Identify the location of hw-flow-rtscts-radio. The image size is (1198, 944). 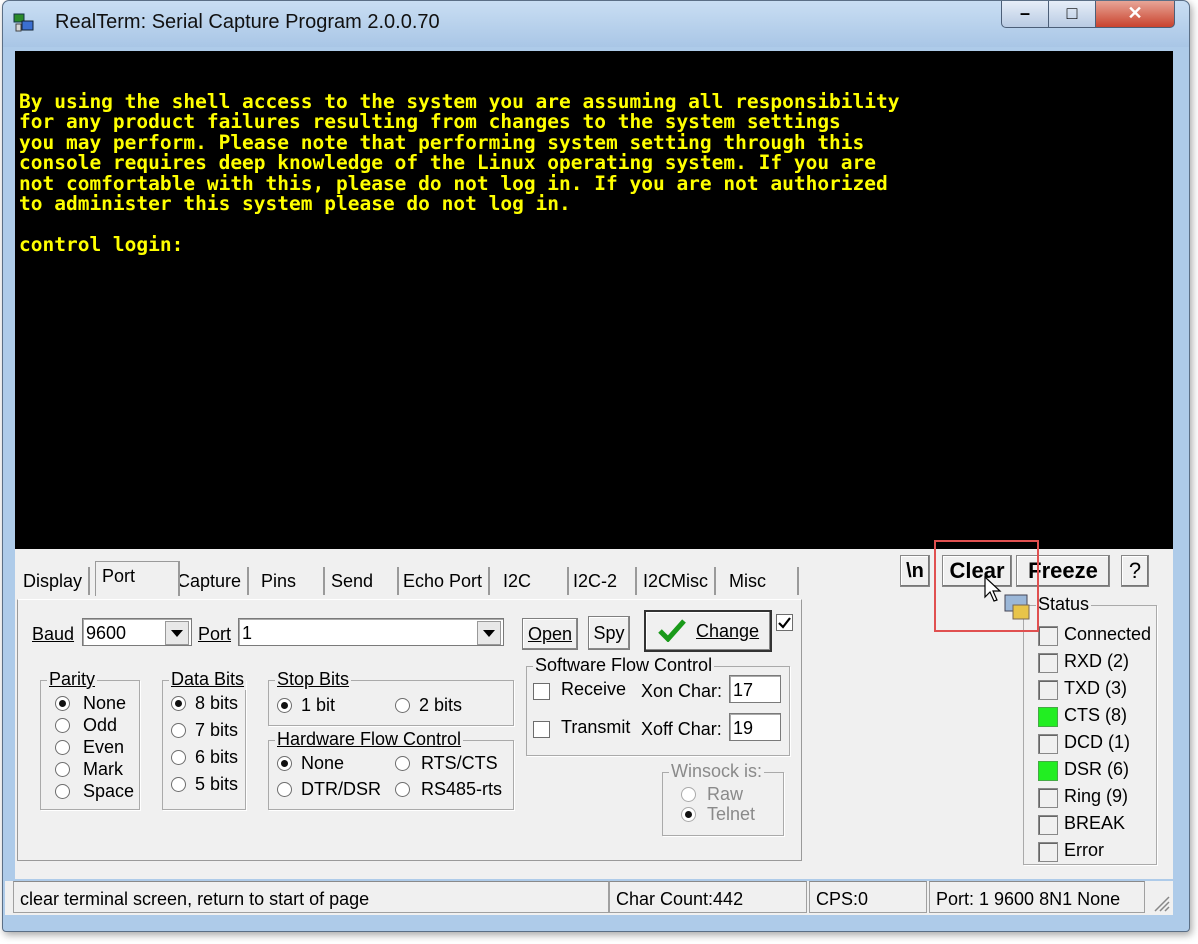
(402, 763).